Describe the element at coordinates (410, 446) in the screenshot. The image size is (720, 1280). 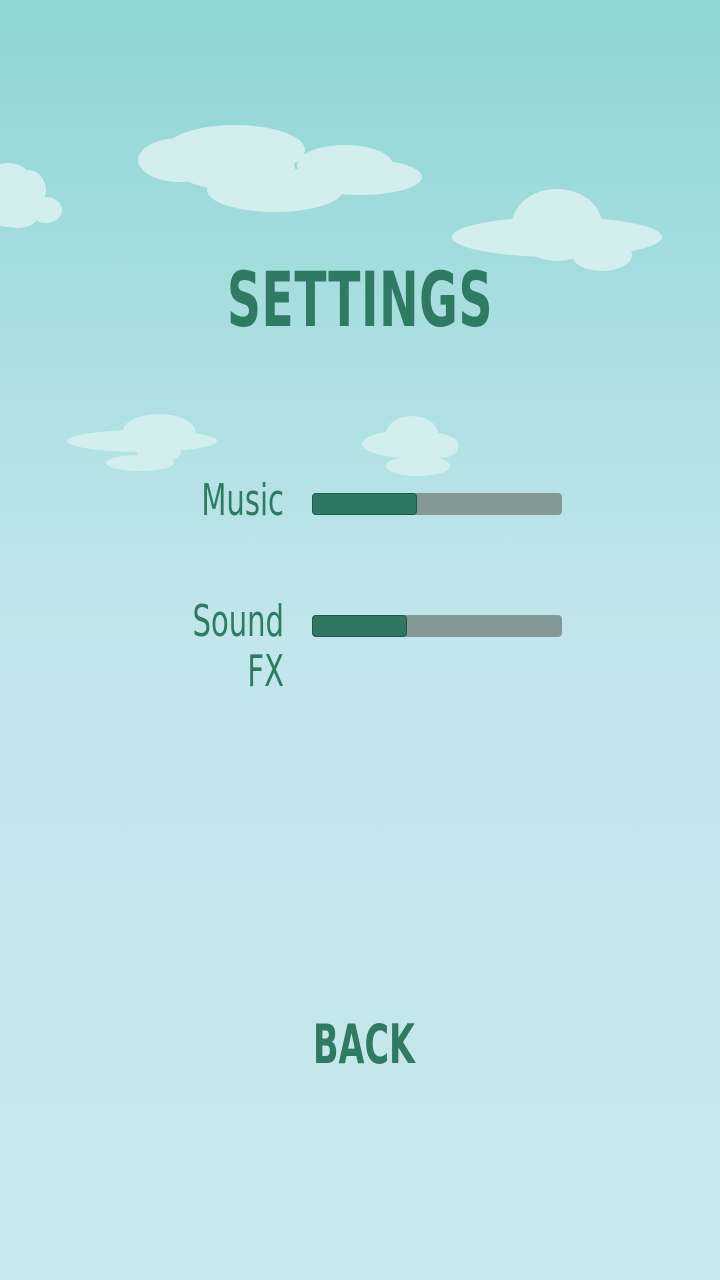
I see `cloud-mid-right` at that location.